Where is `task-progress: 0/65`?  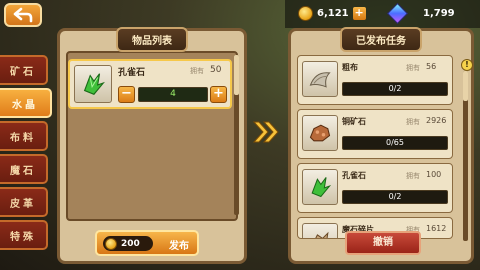 task-progress: 0/65 is located at coordinates (395, 143).